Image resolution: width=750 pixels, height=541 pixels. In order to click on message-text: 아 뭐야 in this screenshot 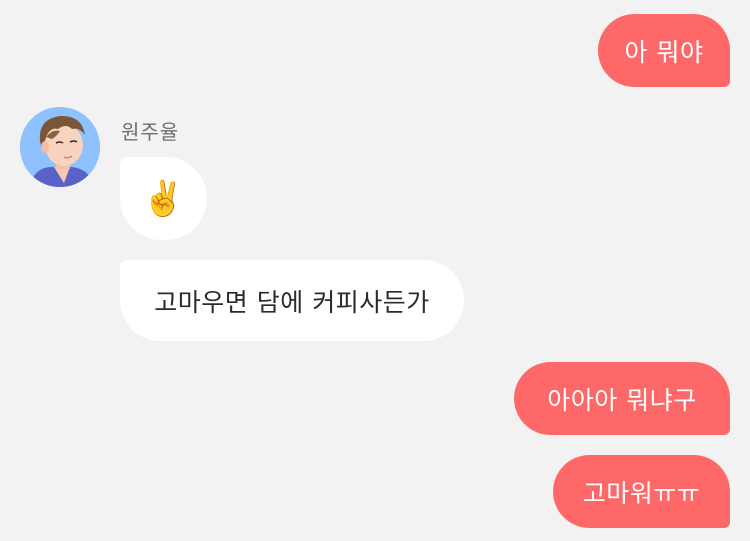, I will do `click(664, 52)`.